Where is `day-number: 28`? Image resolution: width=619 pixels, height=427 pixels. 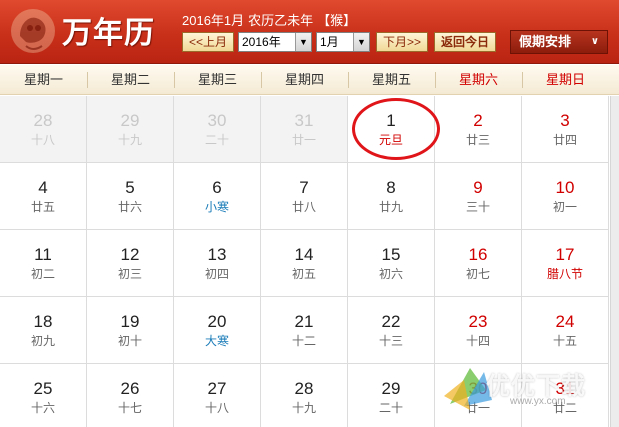
day-number: 28 is located at coordinates (43, 120).